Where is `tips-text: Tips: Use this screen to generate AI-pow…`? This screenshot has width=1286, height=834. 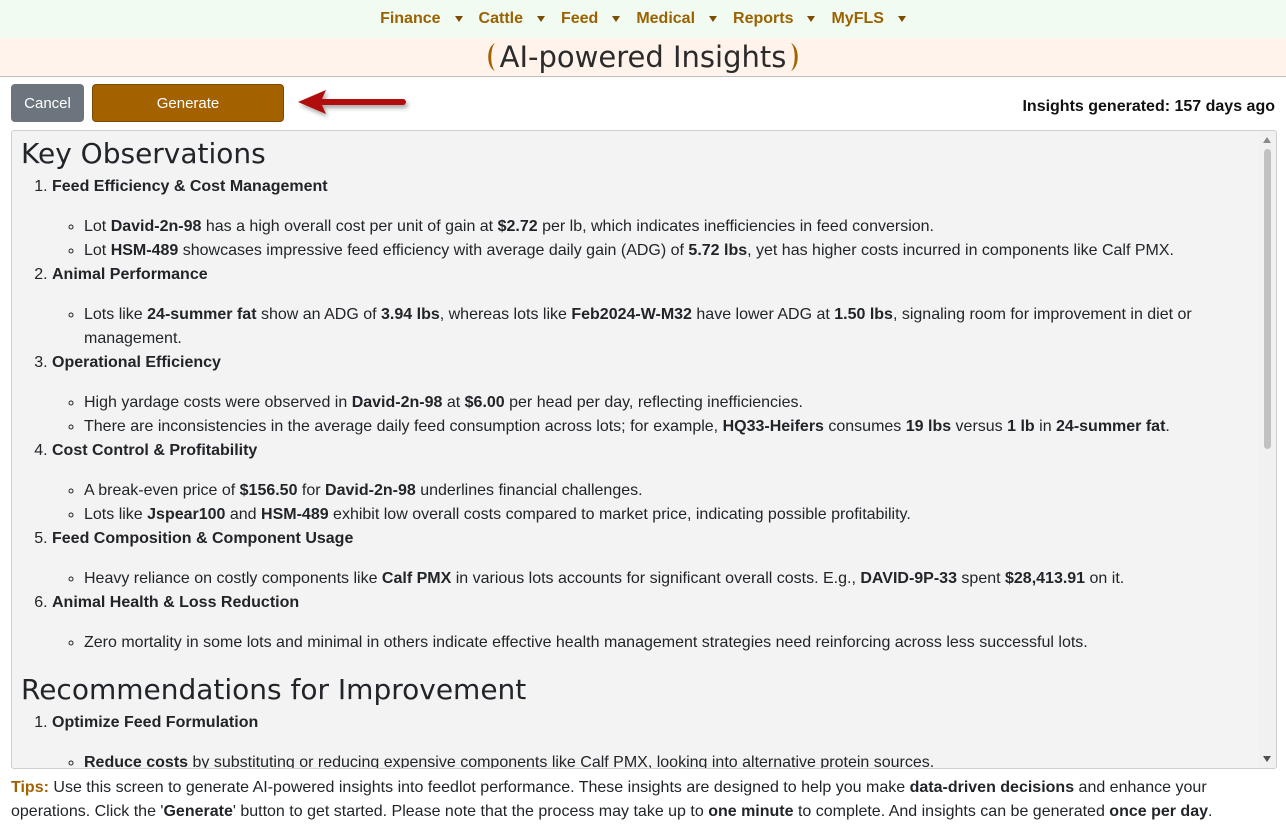
tips-text: Tips: Use this screen to generate AI-pow… is located at coordinates (612, 799).